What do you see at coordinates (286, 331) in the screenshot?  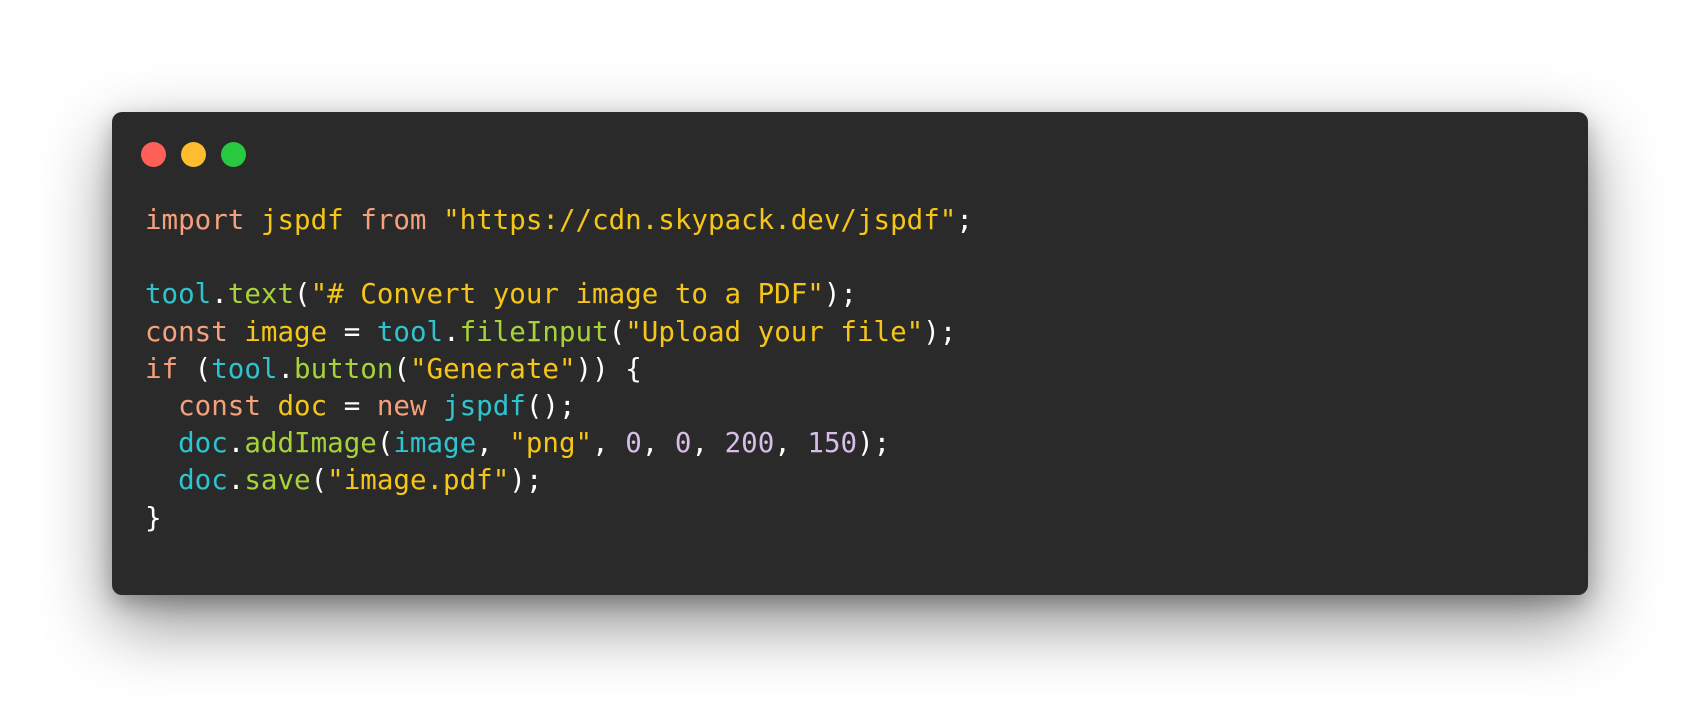 I see `code-identifier: image` at bounding box center [286, 331].